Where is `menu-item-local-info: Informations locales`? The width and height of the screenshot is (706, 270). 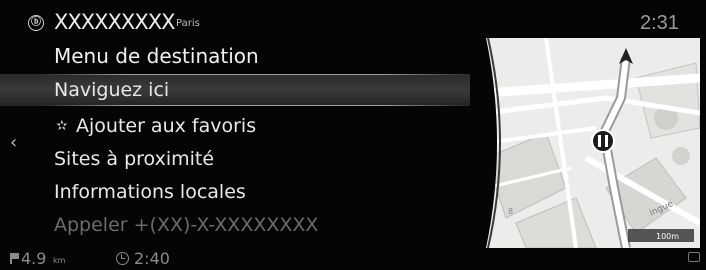 menu-item-local-info: Informations locales is located at coordinates (235, 192).